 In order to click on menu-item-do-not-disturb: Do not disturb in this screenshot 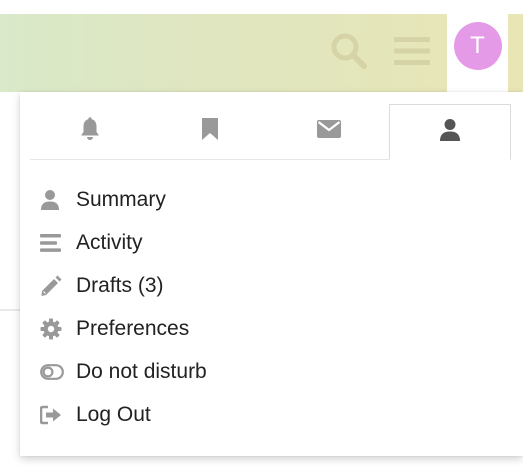, I will do `click(270, 371)`.